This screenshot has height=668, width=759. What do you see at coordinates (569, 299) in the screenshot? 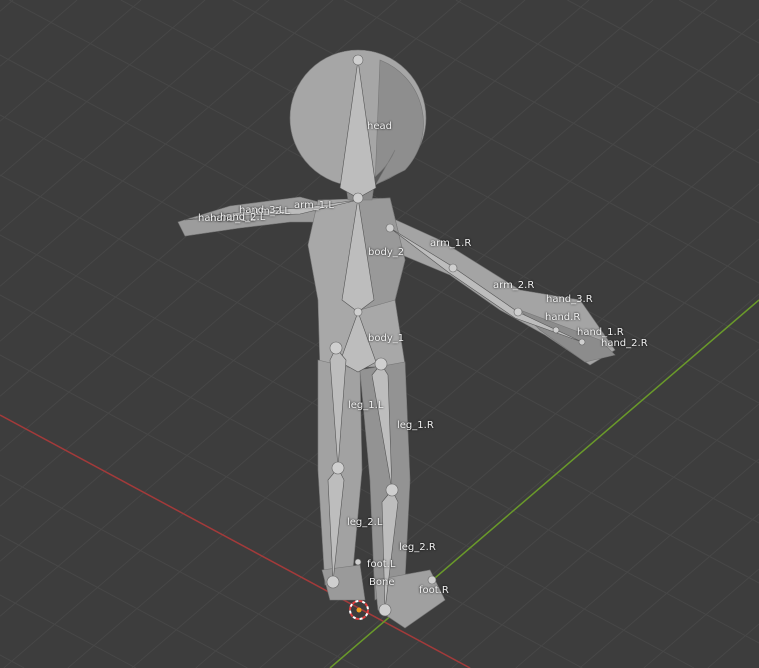
I see `bone-label-hand_3_R: hand_3.R` at bounding box center [569, 299].